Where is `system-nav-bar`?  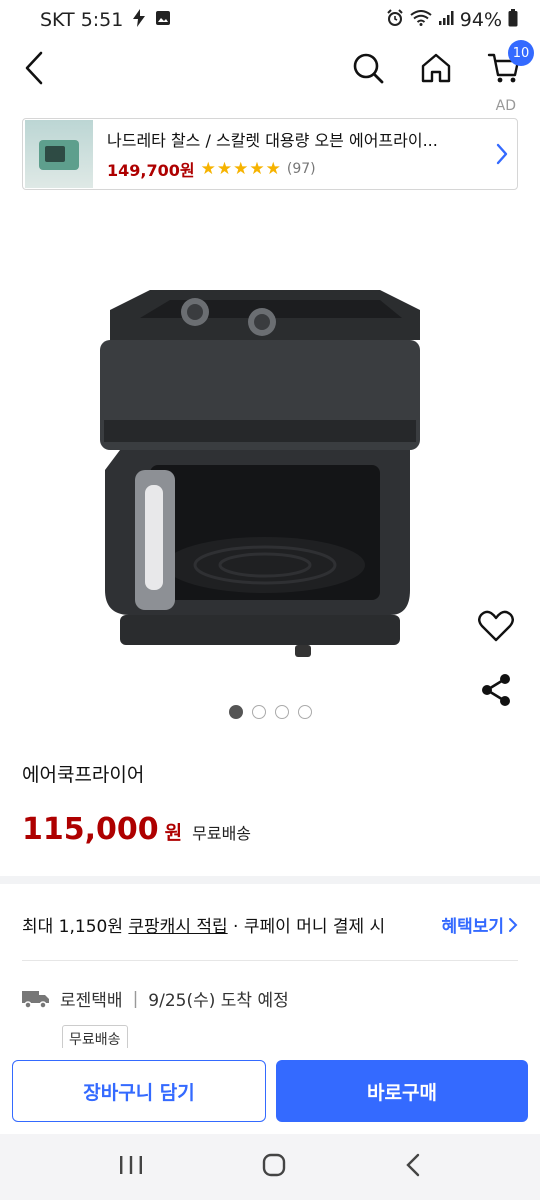 system-nav-bar is located at coordinates (270, 1167).